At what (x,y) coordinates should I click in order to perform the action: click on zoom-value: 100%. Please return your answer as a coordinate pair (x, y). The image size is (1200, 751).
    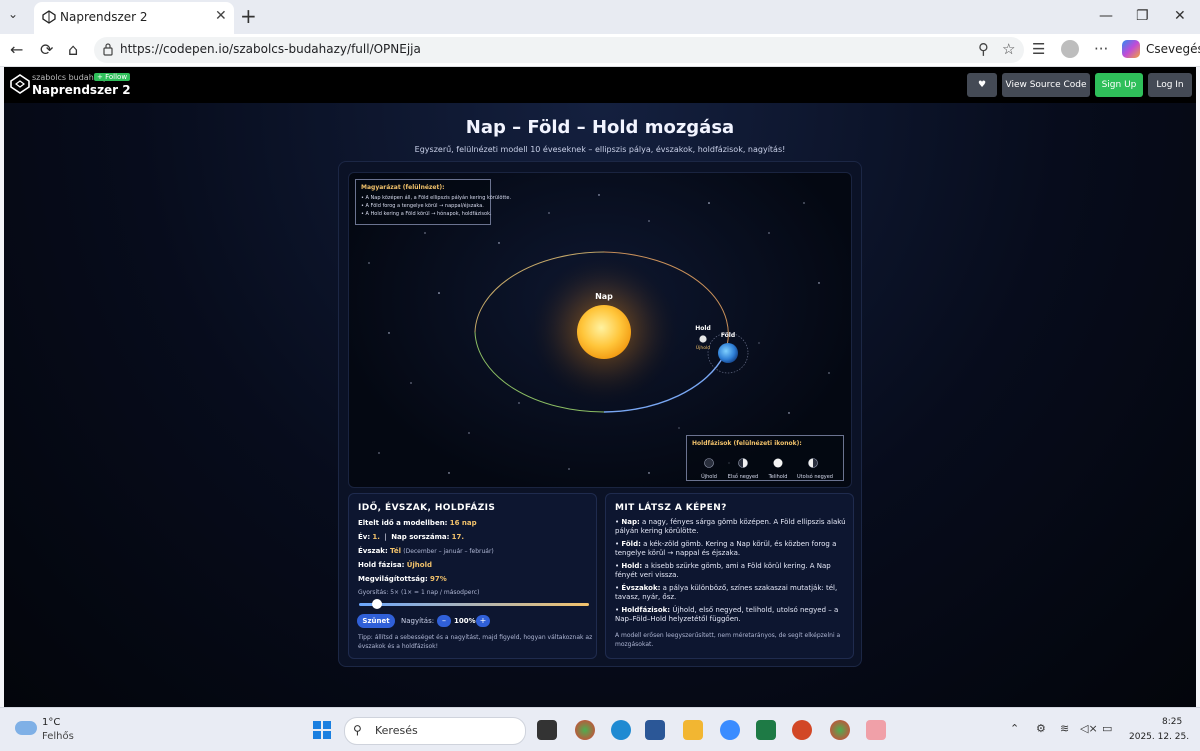
    Looking at the image, I should click on (465, 621).